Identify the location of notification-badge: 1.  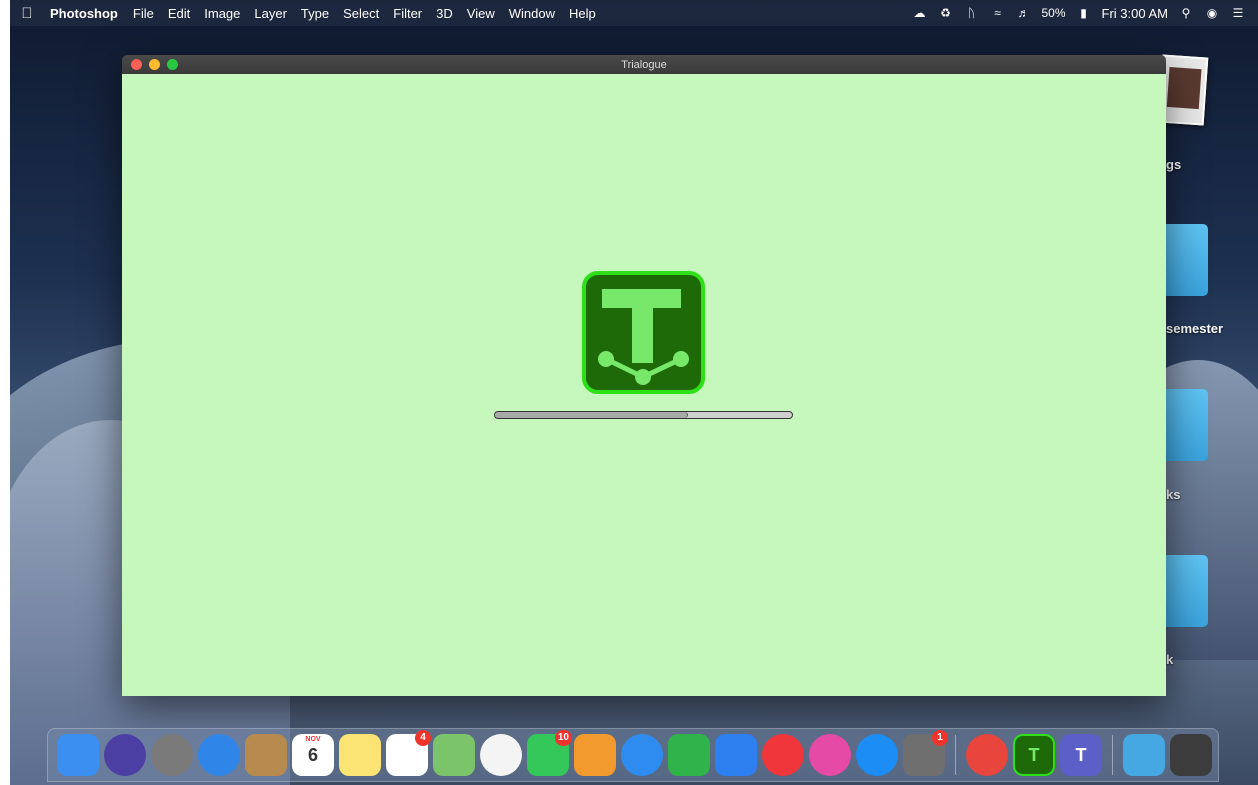
(940, 738).